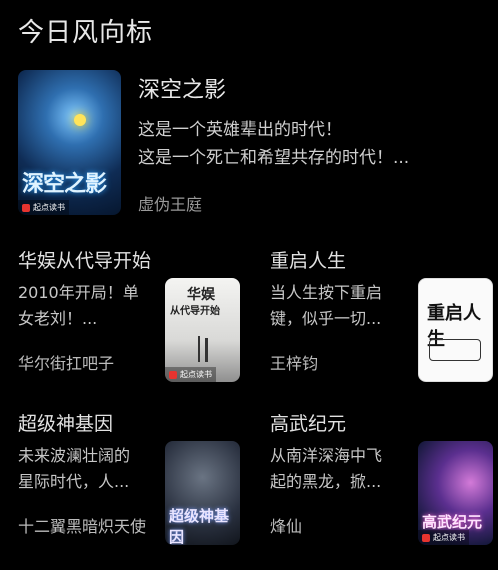 This screenshot has width=498, height=570. What do you see at coordinates (86, 33) in the screenshot?
I see `section-title: 今日风向标` at bounding box center [86, 33].